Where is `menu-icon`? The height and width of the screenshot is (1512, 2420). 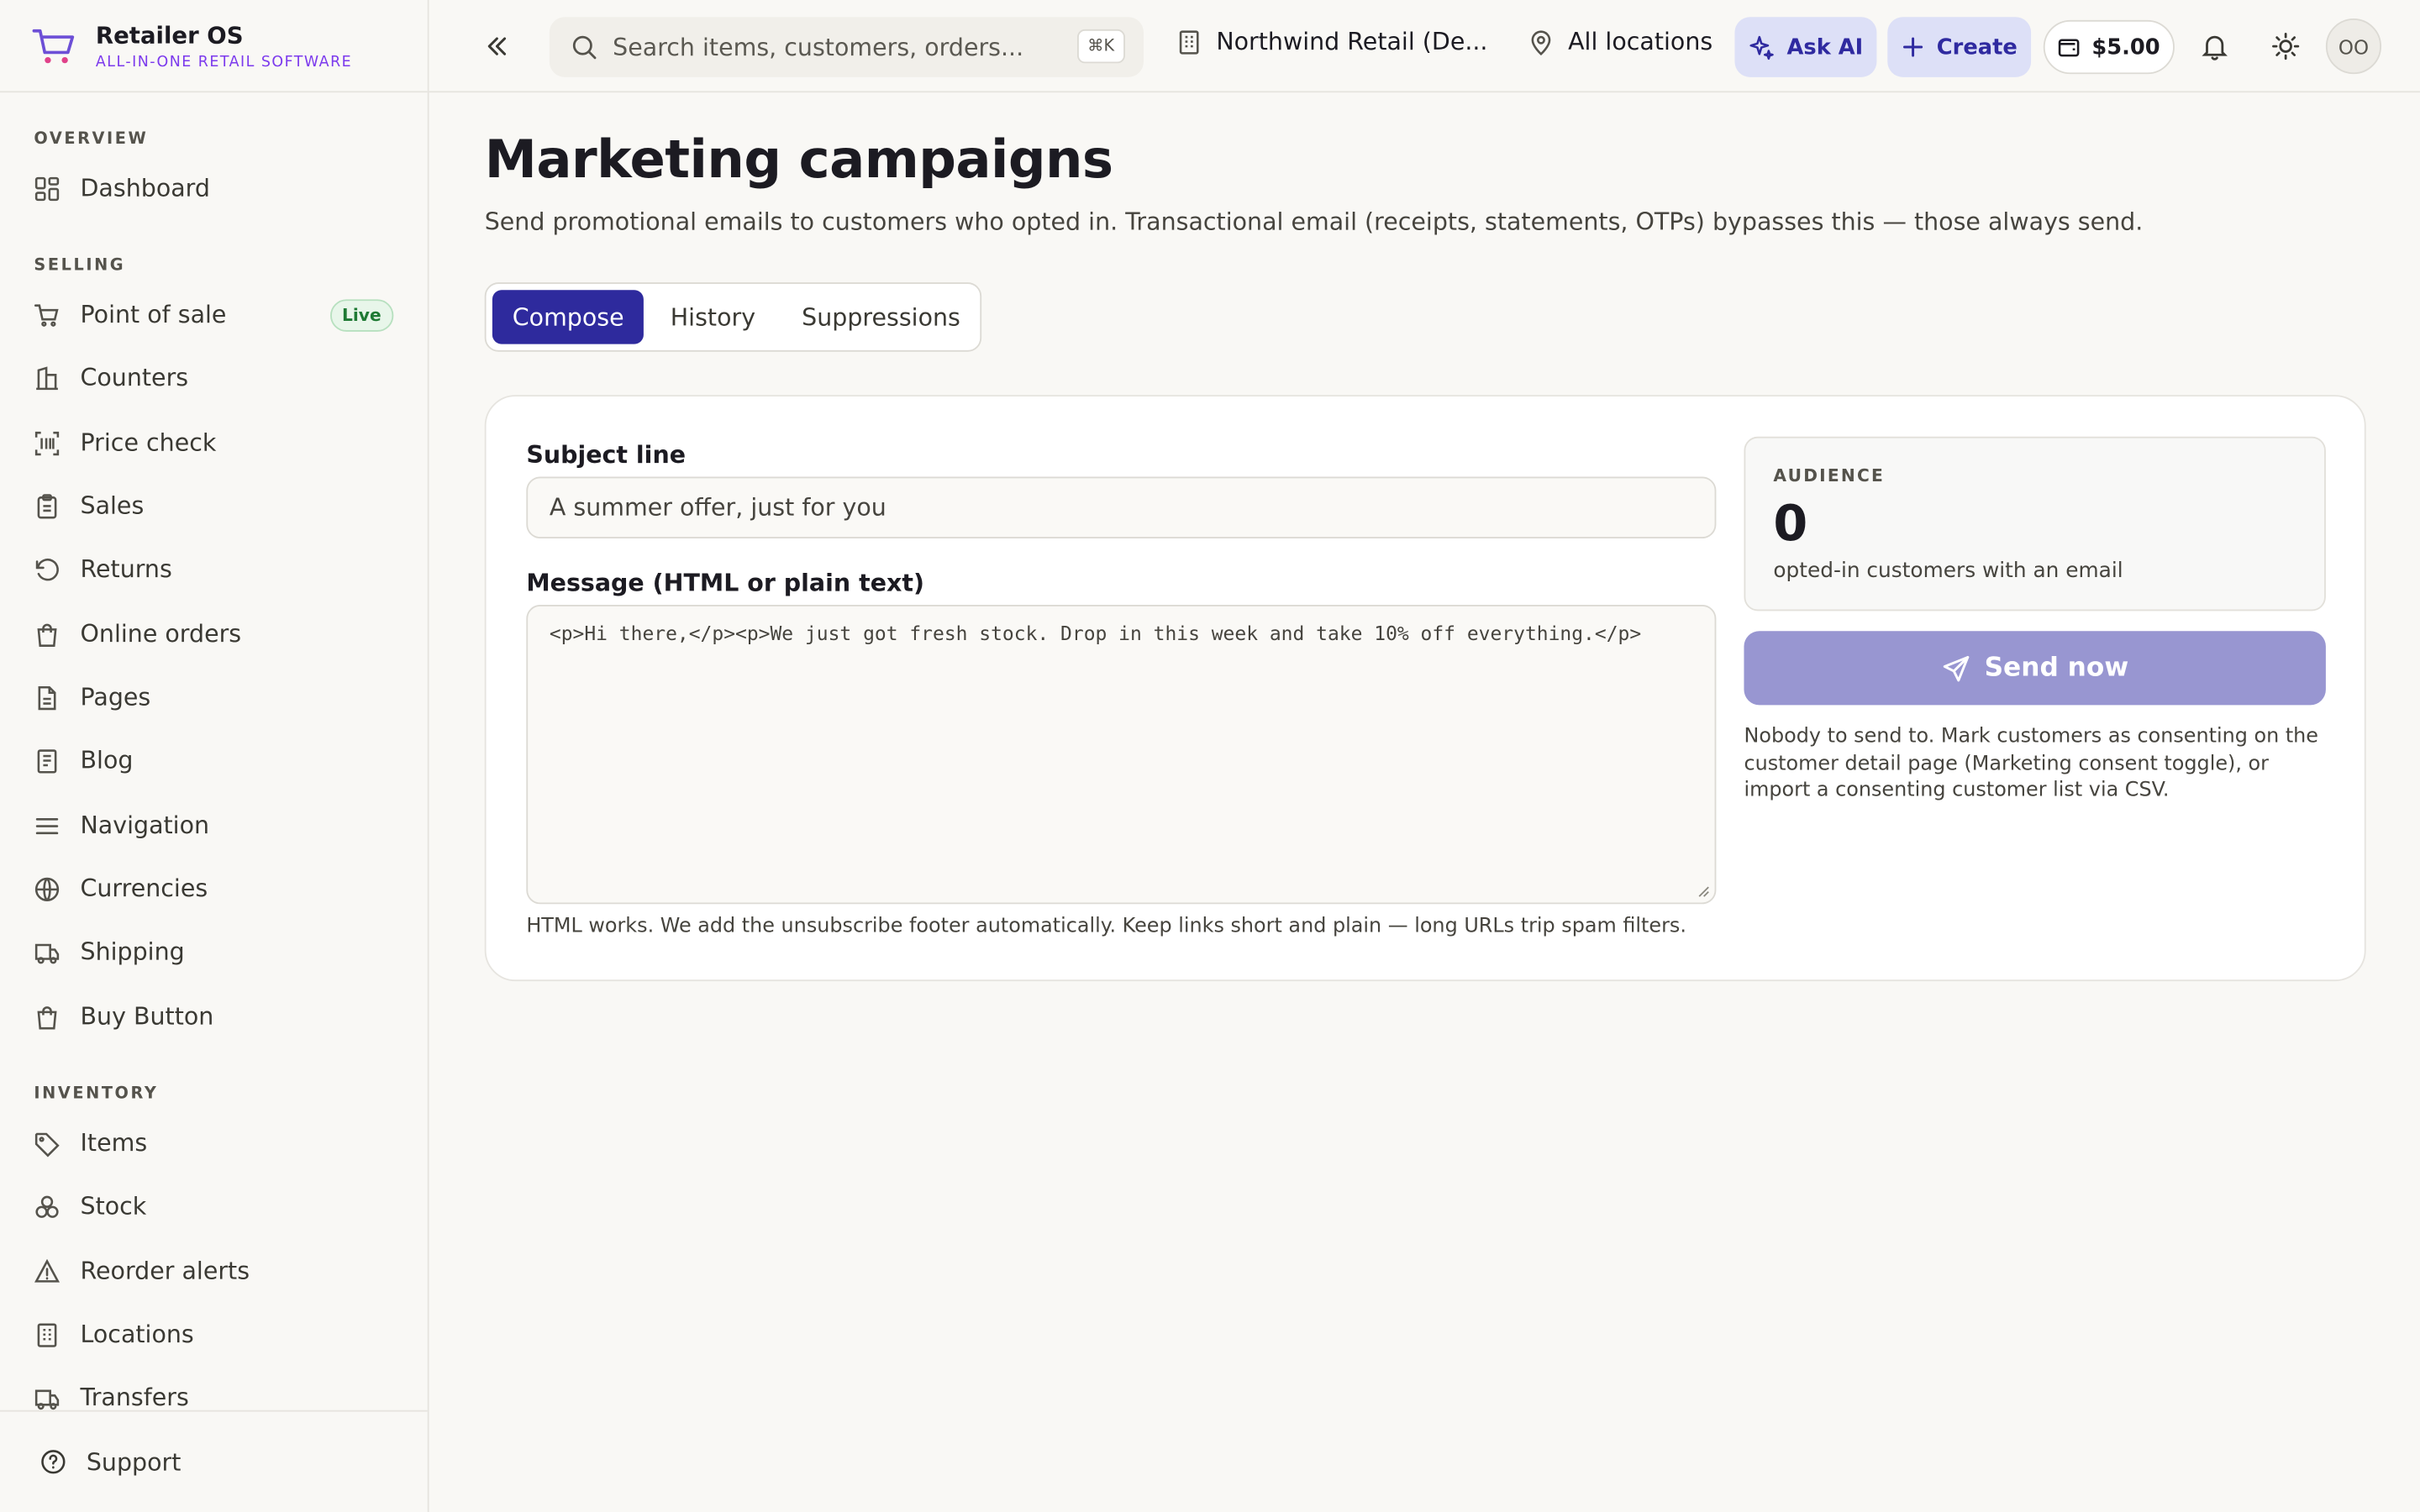
menu-icon is located at coordinates (47, 825).